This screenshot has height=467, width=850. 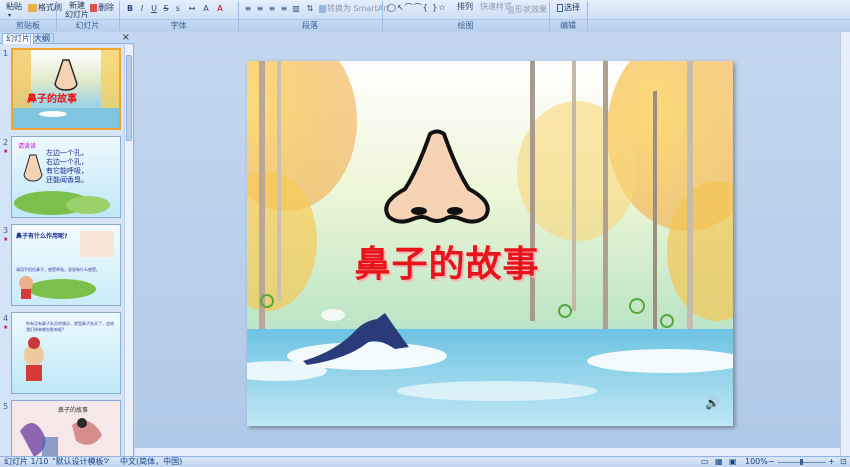 I want to click on tab-outline: 大纲, so click(x=42, y=38).